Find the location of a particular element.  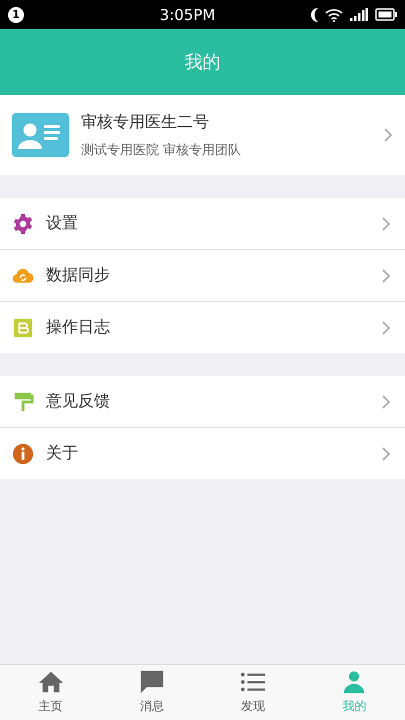

user-name: 审核专用医生二号 is located at coordinates (145, 122).